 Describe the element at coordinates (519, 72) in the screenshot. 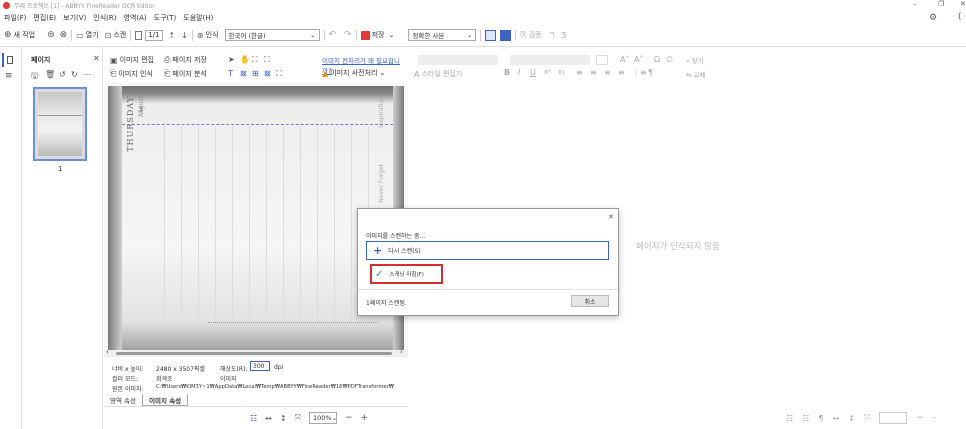

I see `italic-icon: I` at that location.